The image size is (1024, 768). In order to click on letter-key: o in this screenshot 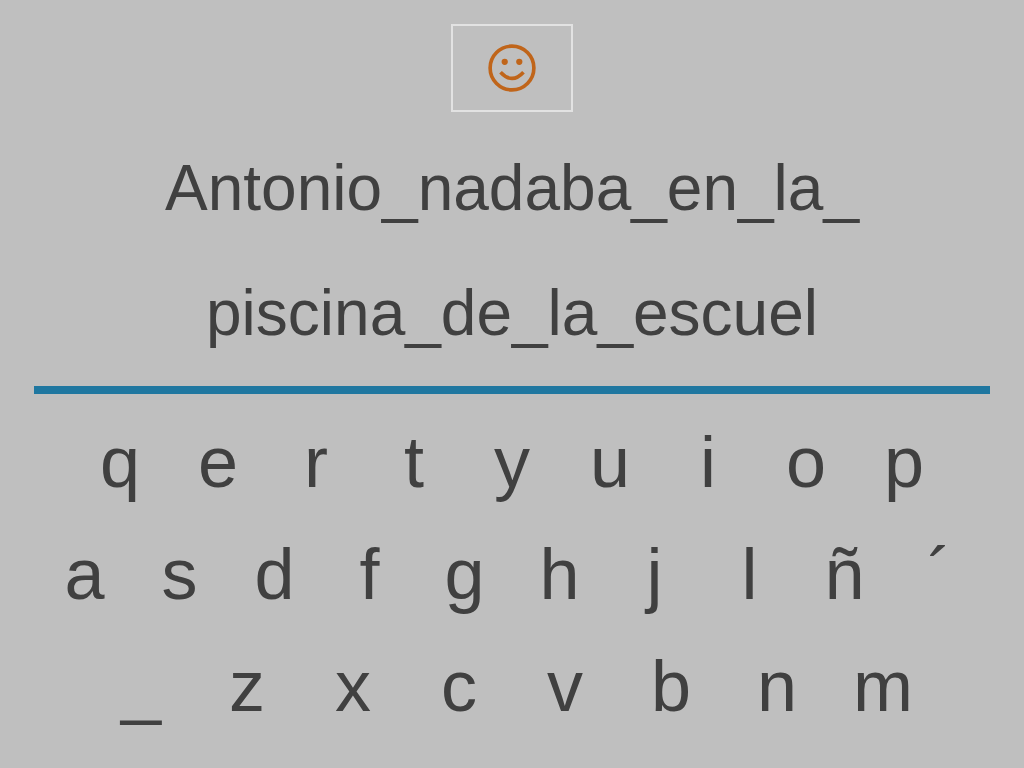, I will do `click(806, 462)`.